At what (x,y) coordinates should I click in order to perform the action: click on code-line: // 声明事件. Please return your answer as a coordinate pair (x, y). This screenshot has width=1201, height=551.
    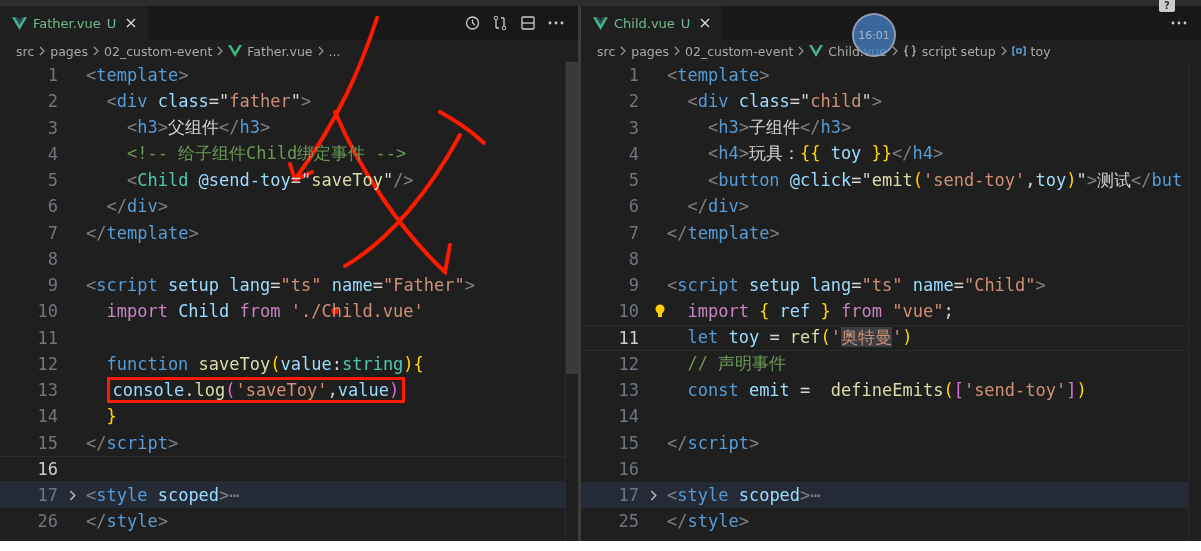
    Looking at the image, I should click on (736, 364).